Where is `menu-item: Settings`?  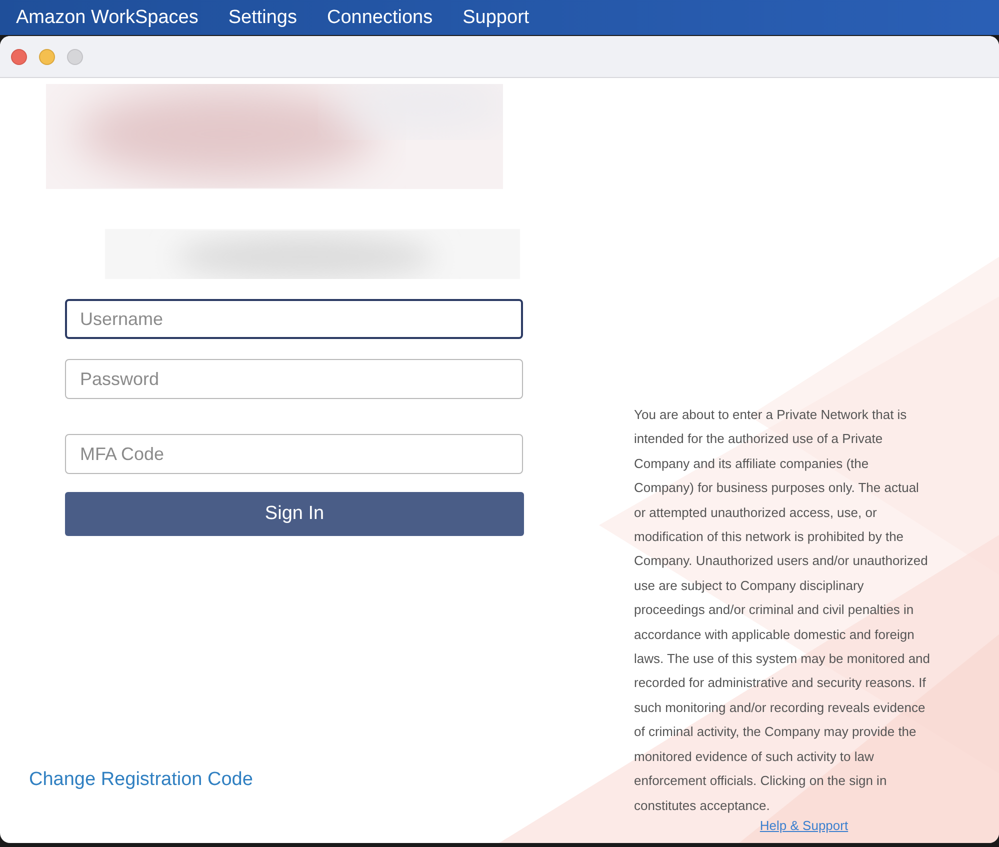
menu-item: Settings is located at coordinates (262, 17).